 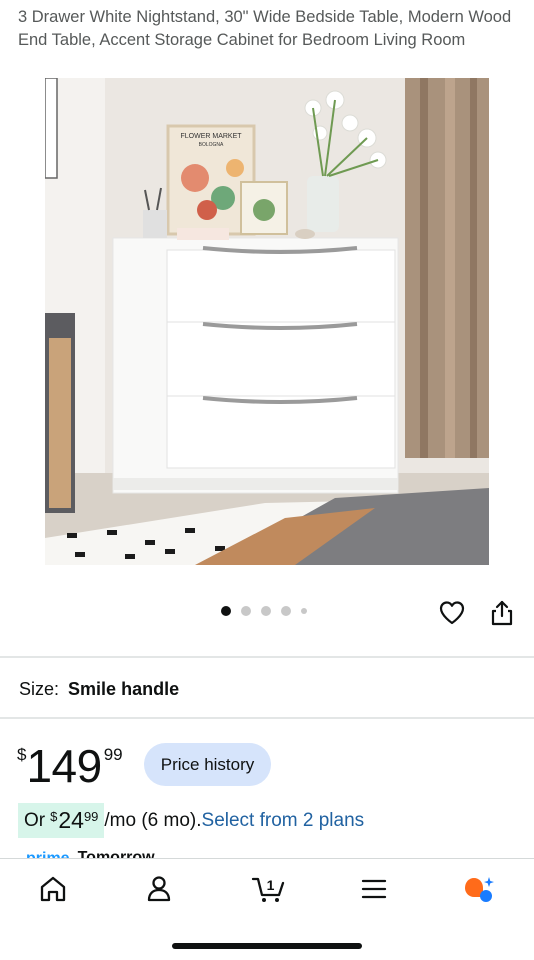 I want to click on share-icon, so click(x=502, y=613).